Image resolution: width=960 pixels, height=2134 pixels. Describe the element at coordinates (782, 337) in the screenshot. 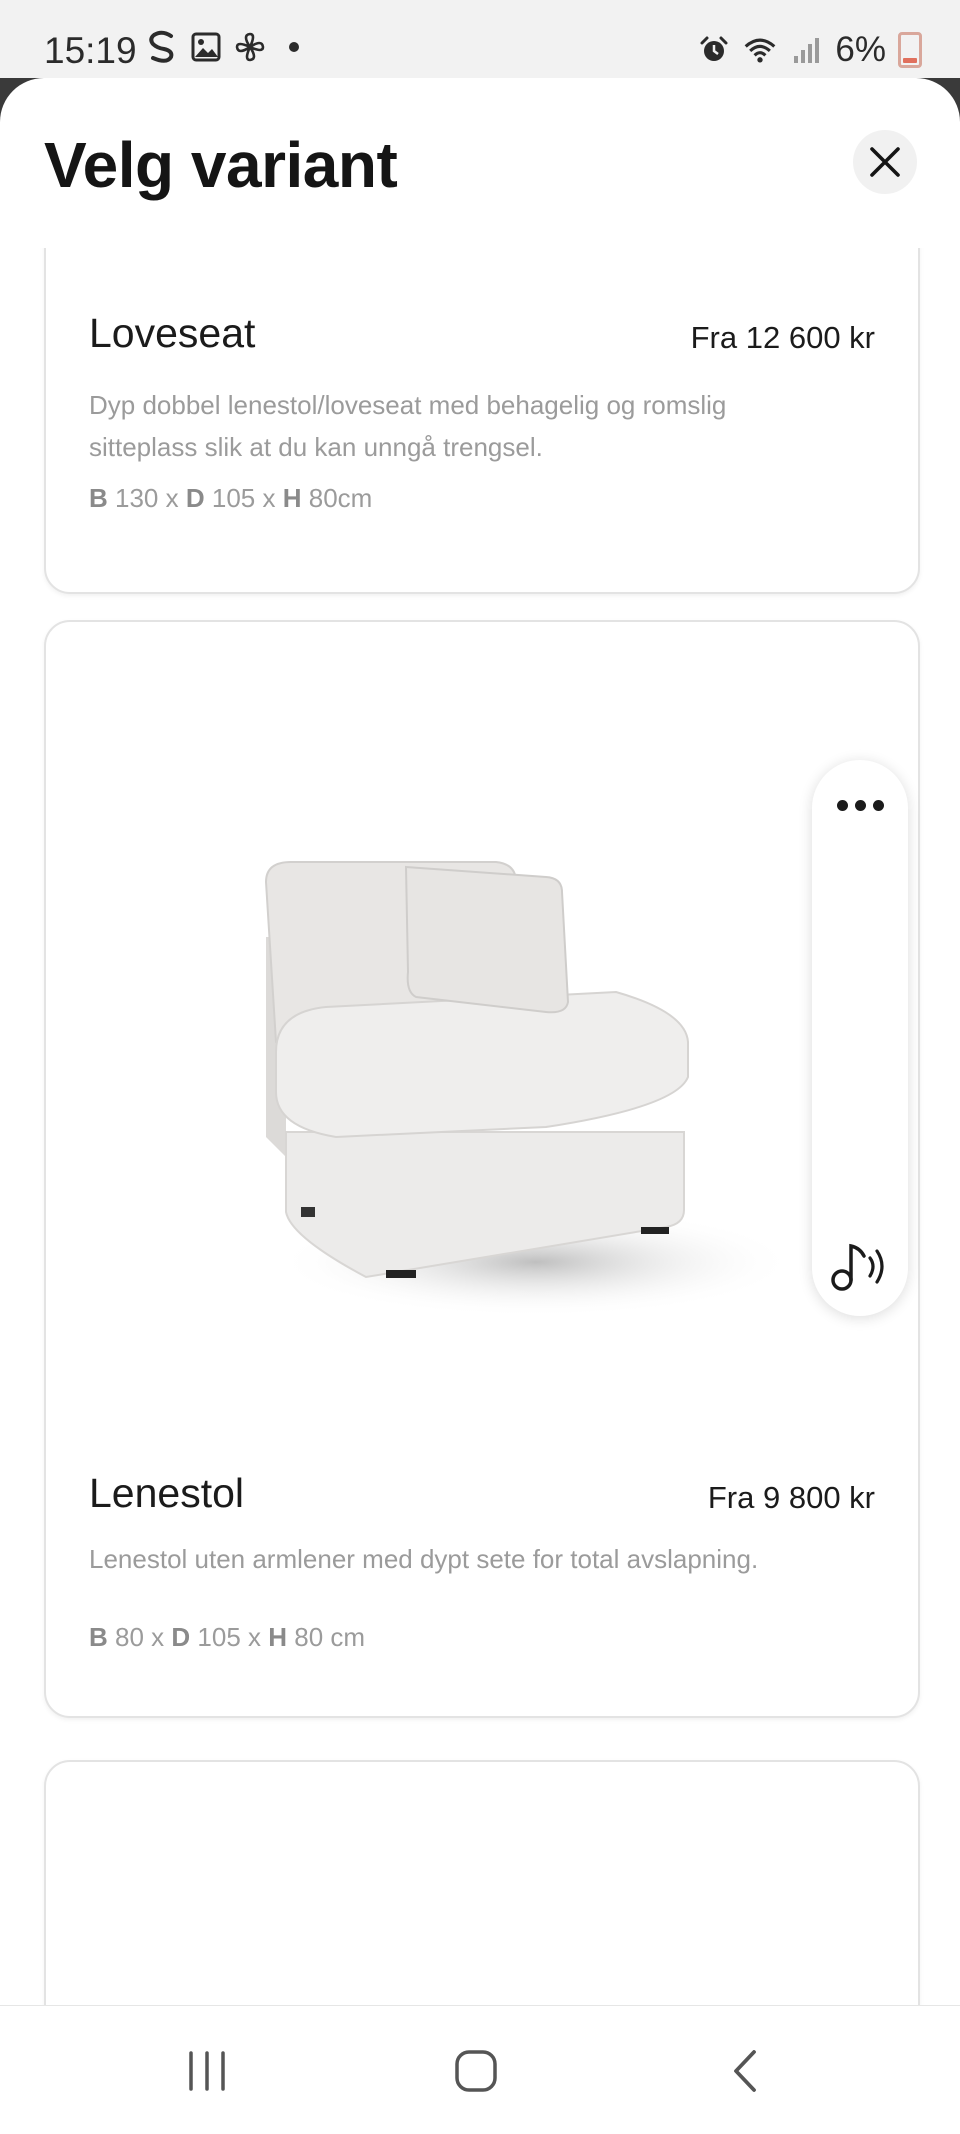

I see `variant-price: Fra 12 600 kr` at that location.